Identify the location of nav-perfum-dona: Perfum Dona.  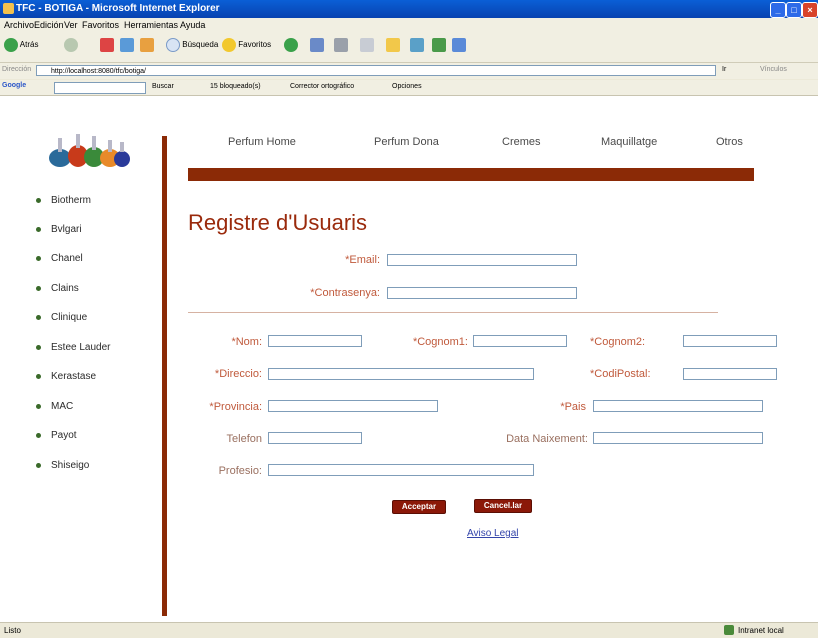
(406, 142).